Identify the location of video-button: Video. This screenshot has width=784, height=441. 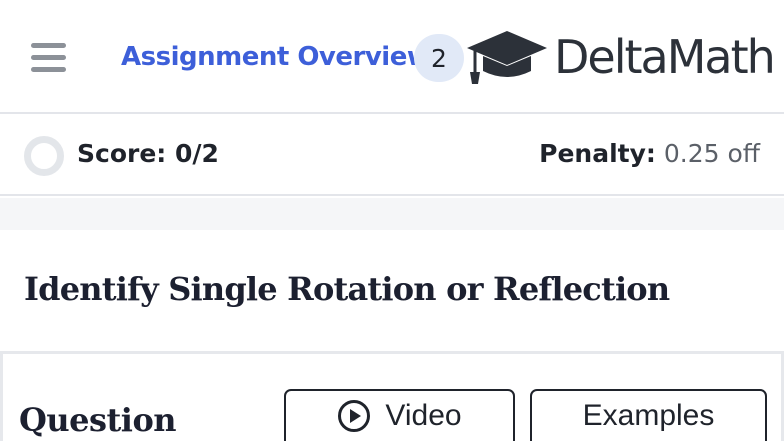
(399, 415).